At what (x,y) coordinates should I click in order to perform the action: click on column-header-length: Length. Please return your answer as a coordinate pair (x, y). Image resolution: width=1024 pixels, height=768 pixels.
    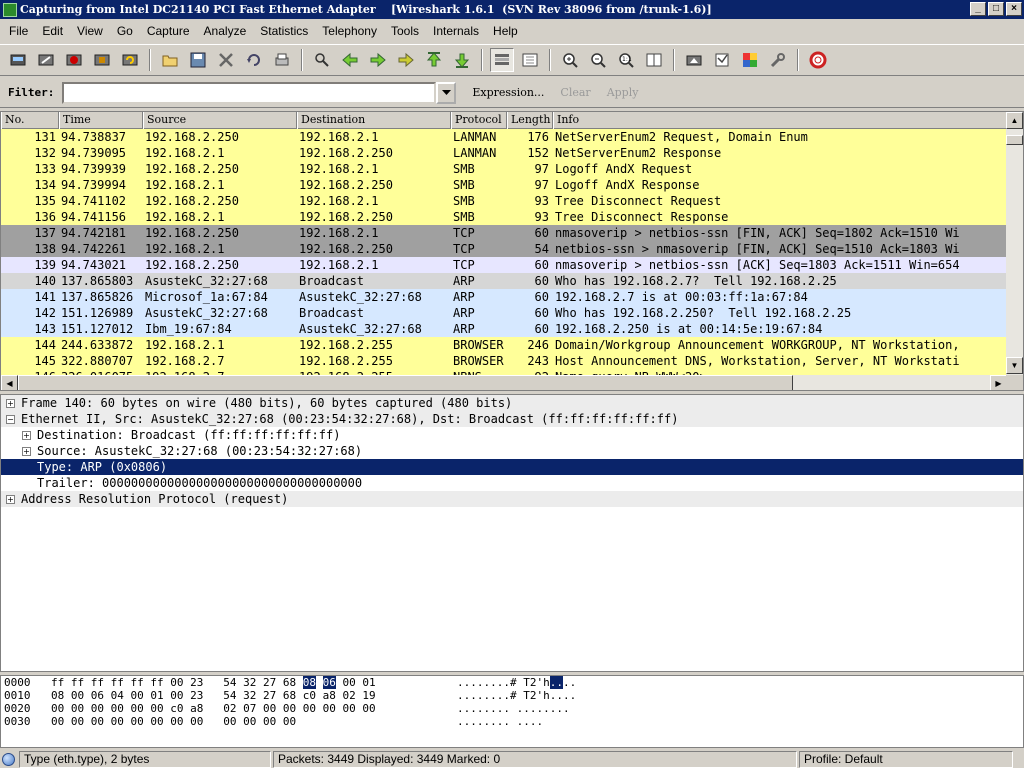
    Looking at the image, I should click on (530, 120).